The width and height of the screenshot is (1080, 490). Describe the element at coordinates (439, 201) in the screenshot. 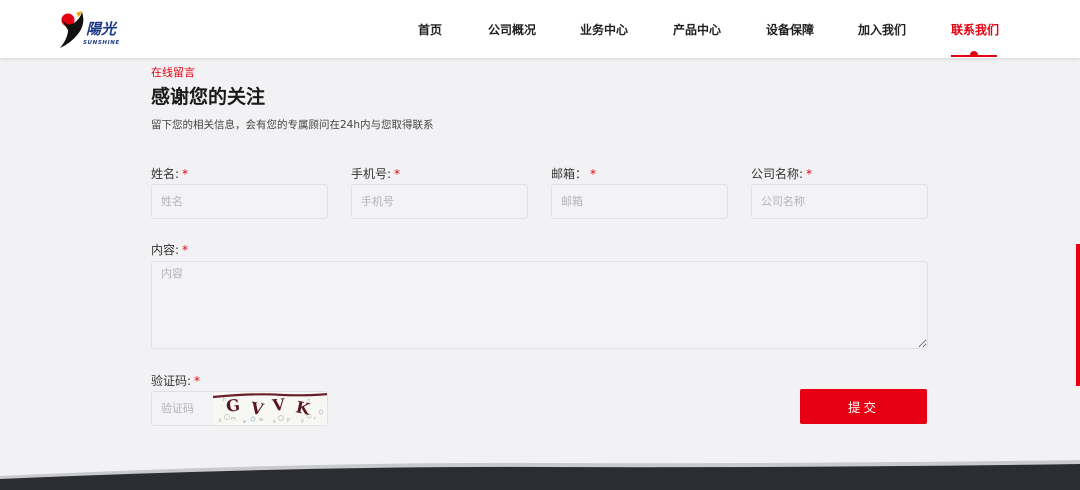

I see `phone-input` at that location.